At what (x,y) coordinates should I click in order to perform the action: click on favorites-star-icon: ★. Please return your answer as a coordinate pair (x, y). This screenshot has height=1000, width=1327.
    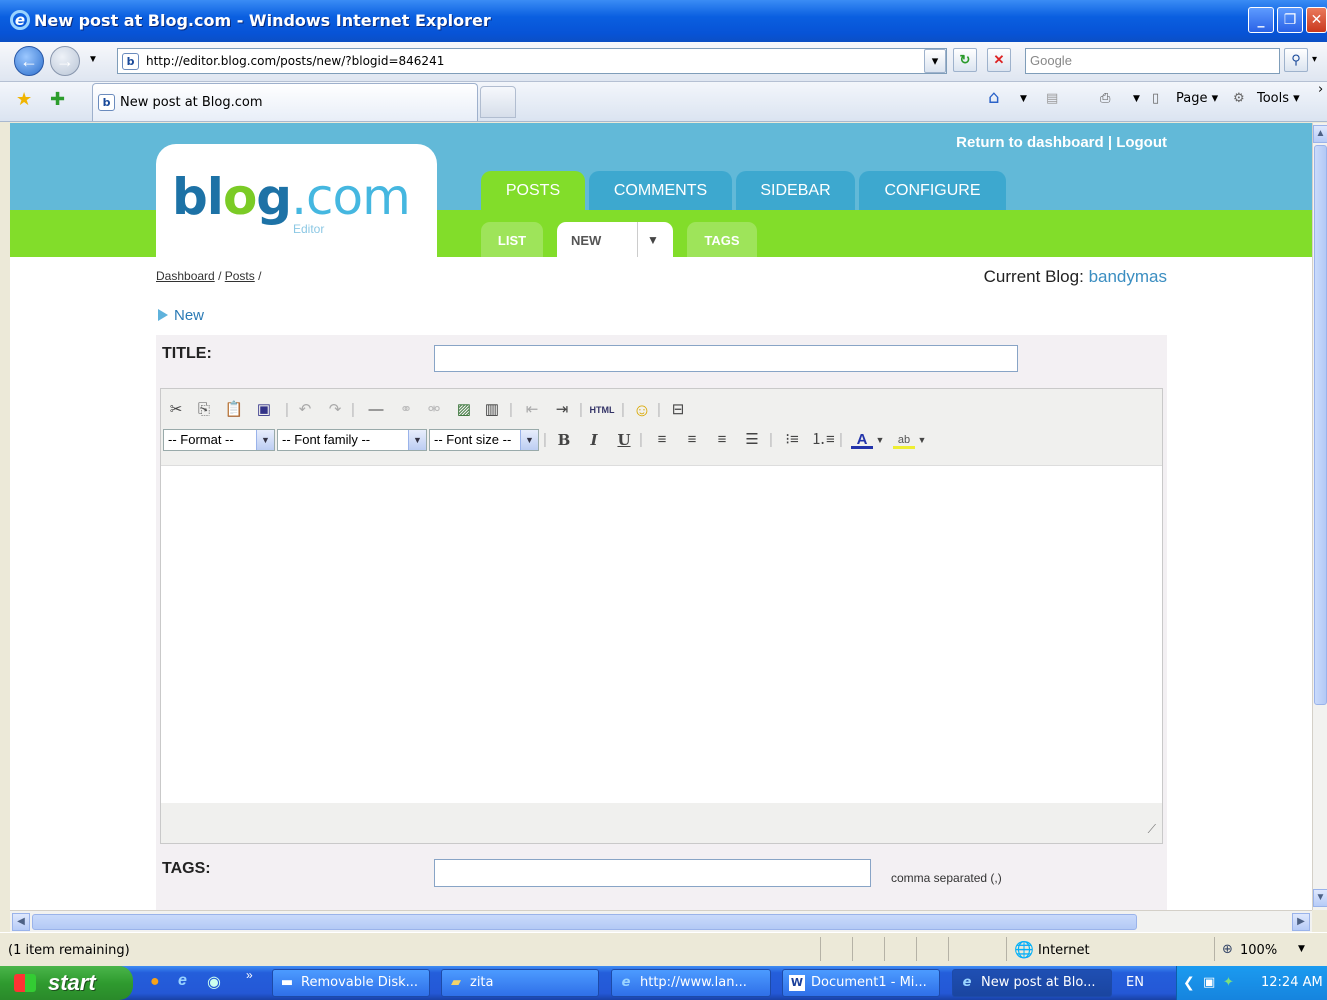
    Looking at the image, I should click on (24, 99).